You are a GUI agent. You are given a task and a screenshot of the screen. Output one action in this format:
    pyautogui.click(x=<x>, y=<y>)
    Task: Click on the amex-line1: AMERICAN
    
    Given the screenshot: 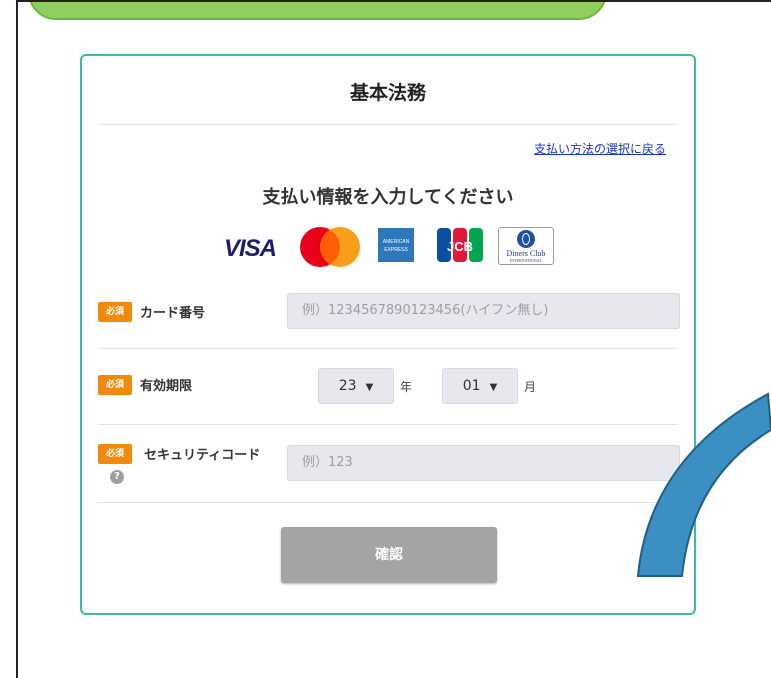 What is the action you would take?
    pyautogui.click(x=396, y=242)
    